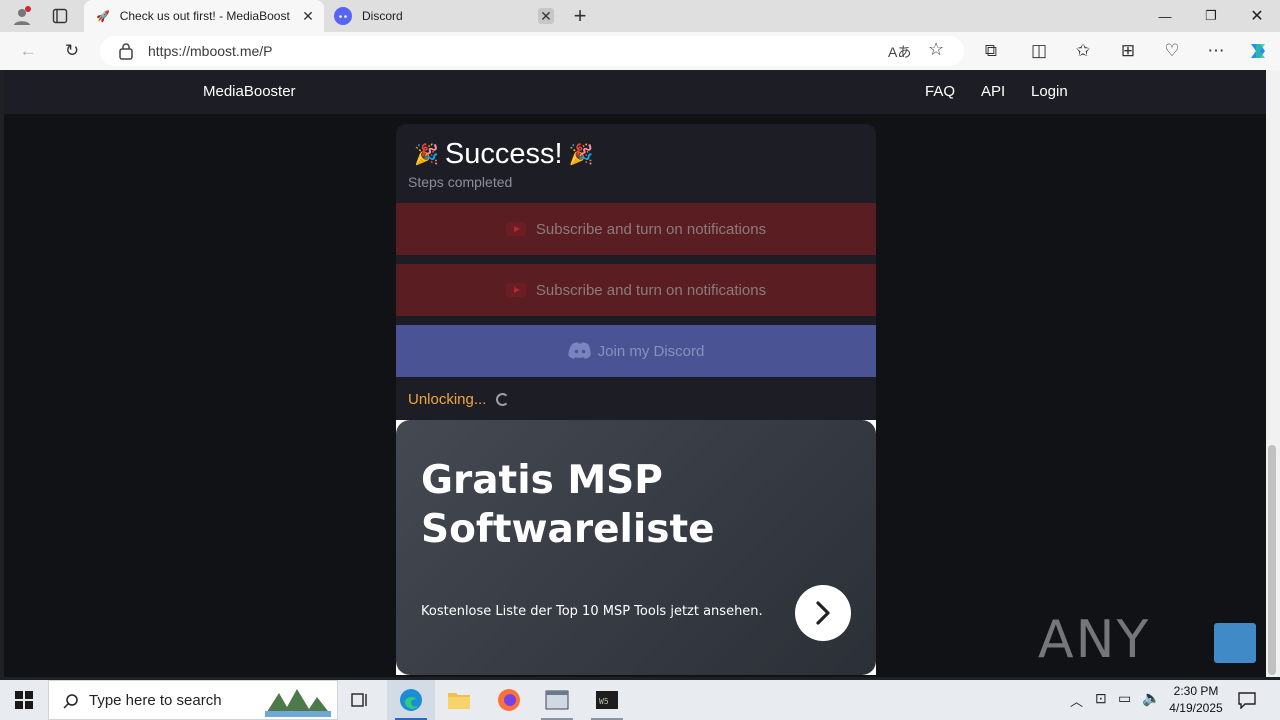 The height and width of the screenshot is (720, 1280). What do you see at coordinates (1257, 16) in the screenshot?
I see `close-window-icon: ✕` at bounding box center [1257, 16].